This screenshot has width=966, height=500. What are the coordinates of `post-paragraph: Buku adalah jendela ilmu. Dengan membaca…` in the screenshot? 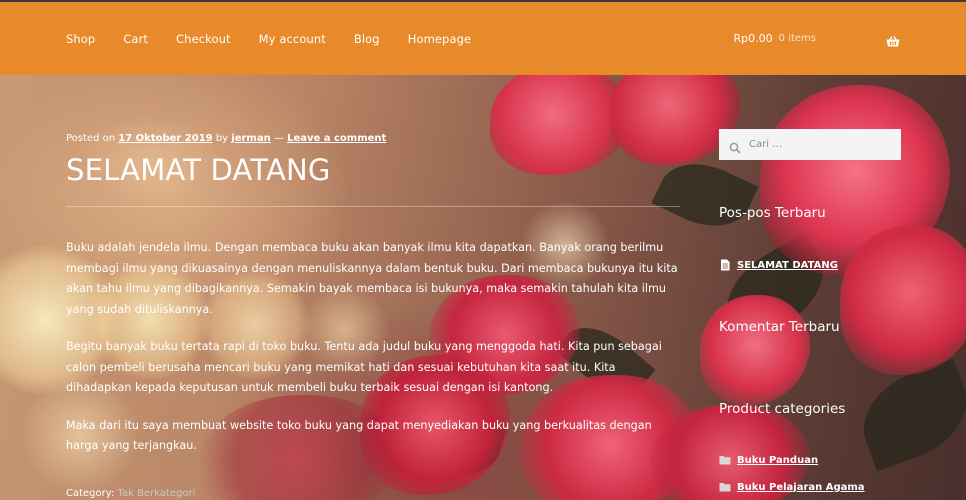 It's located at (372, 278).